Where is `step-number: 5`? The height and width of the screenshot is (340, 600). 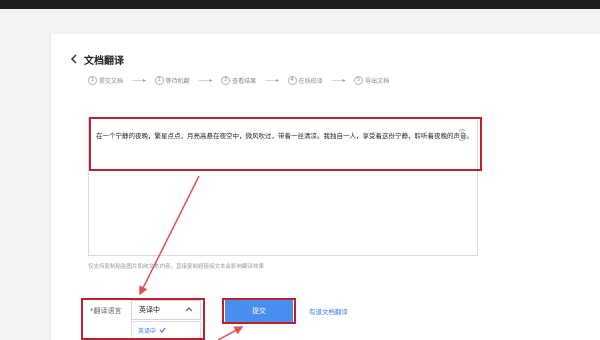 step-number: 5 is located at coordinates (359, 80).